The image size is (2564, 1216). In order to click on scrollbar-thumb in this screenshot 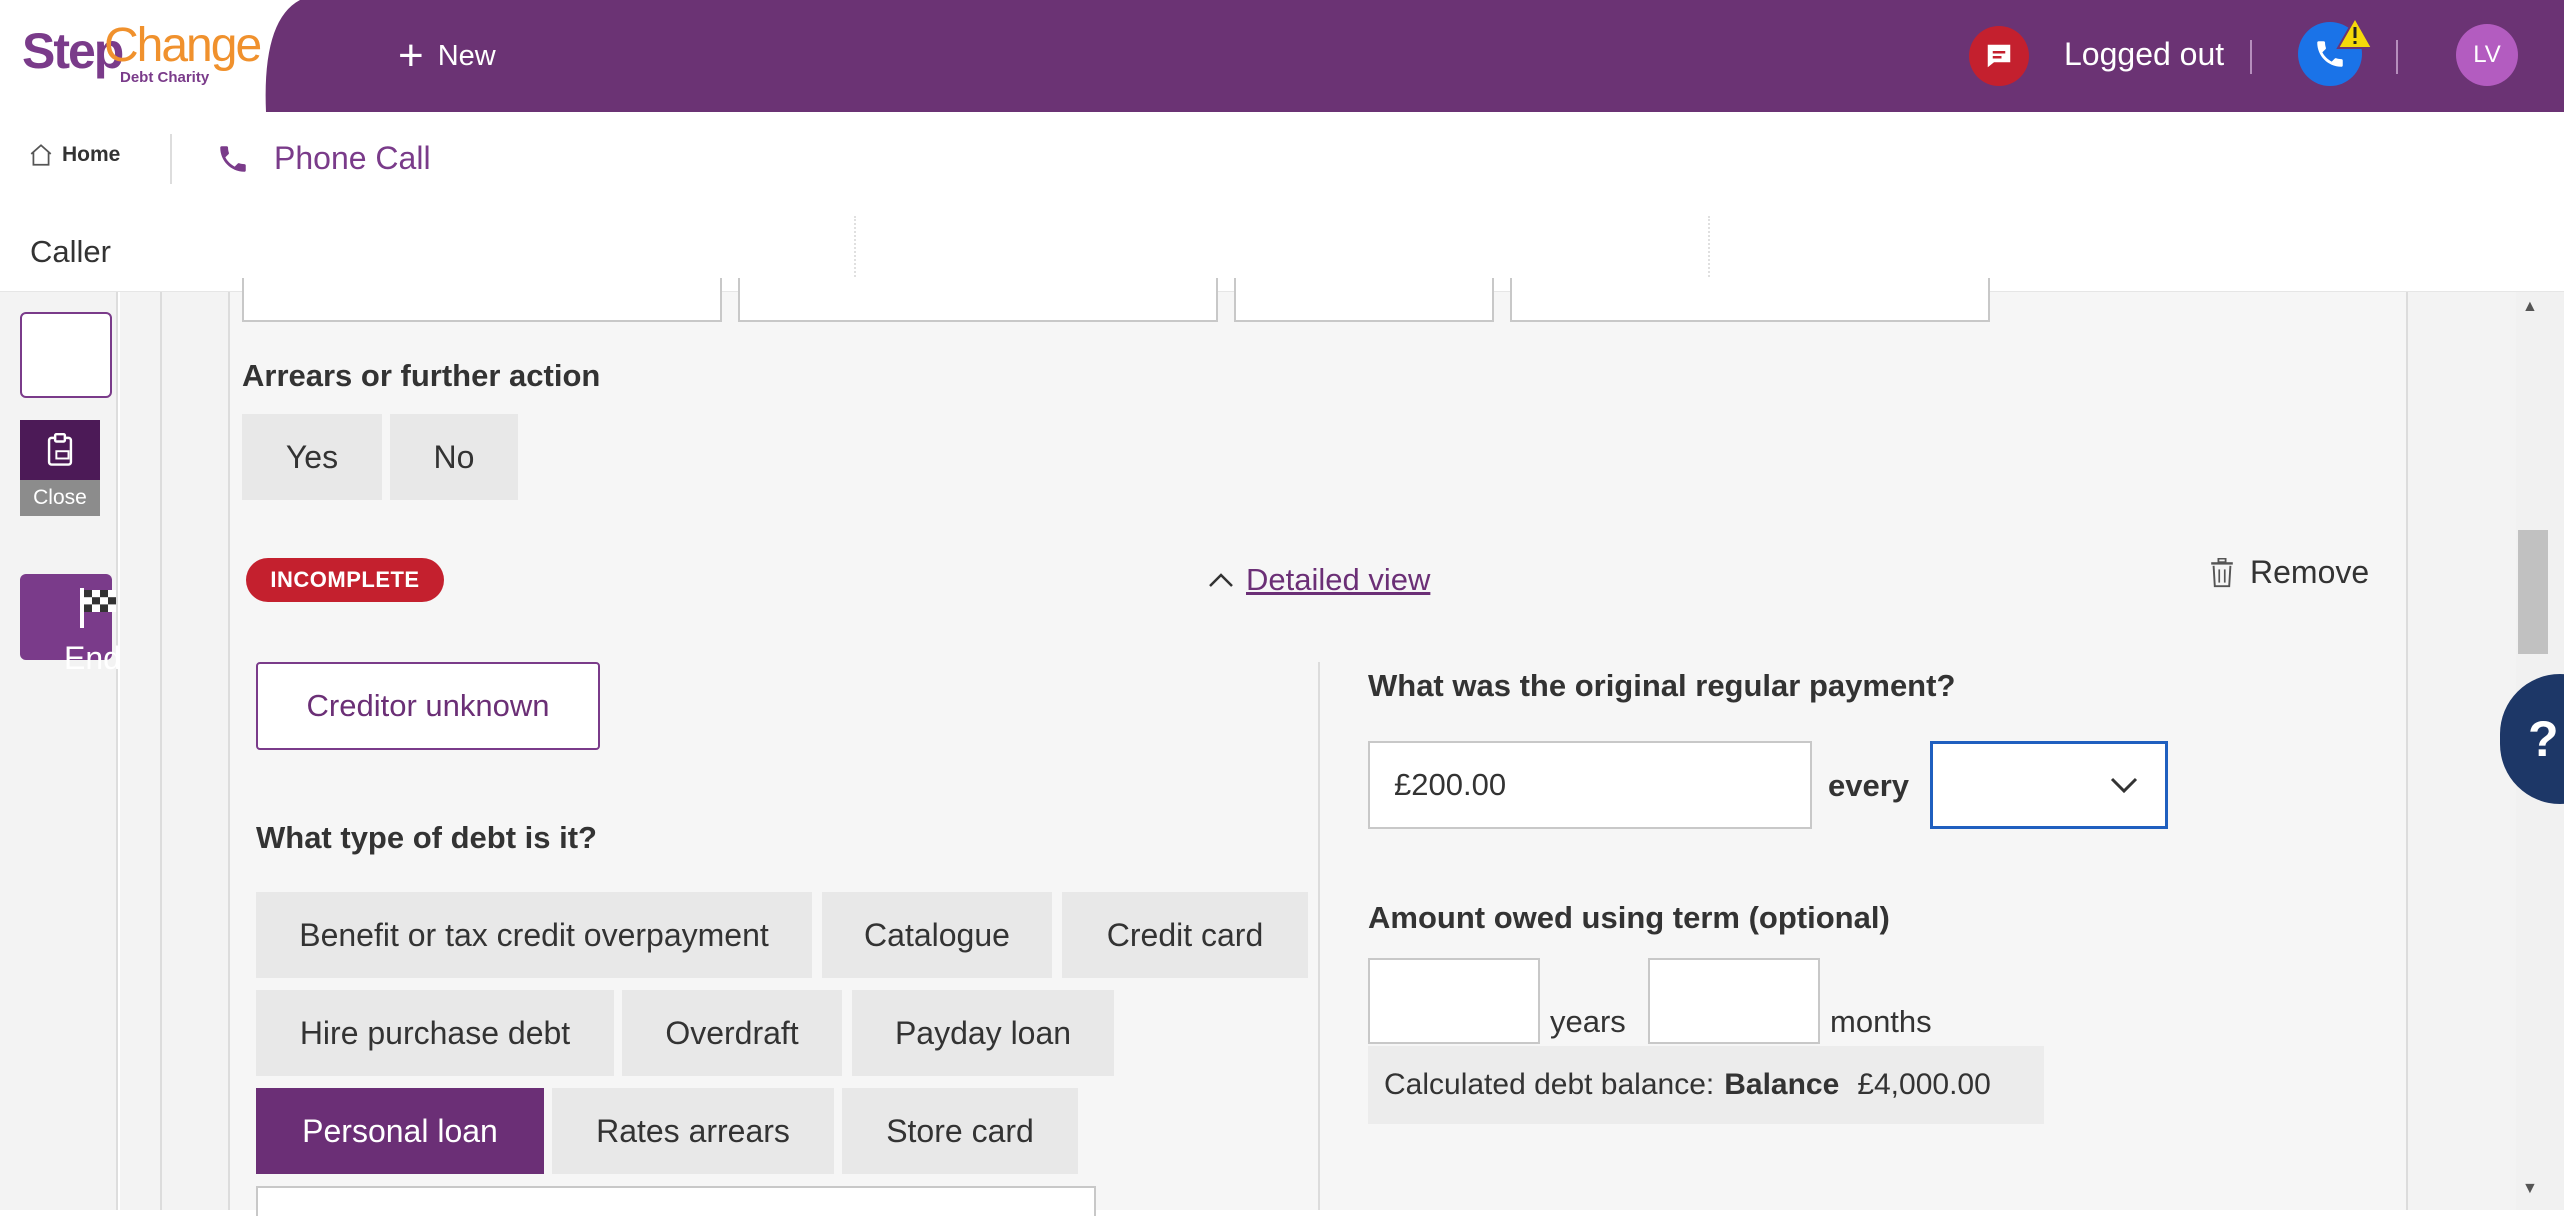, I will do `click(2533, 592)`.